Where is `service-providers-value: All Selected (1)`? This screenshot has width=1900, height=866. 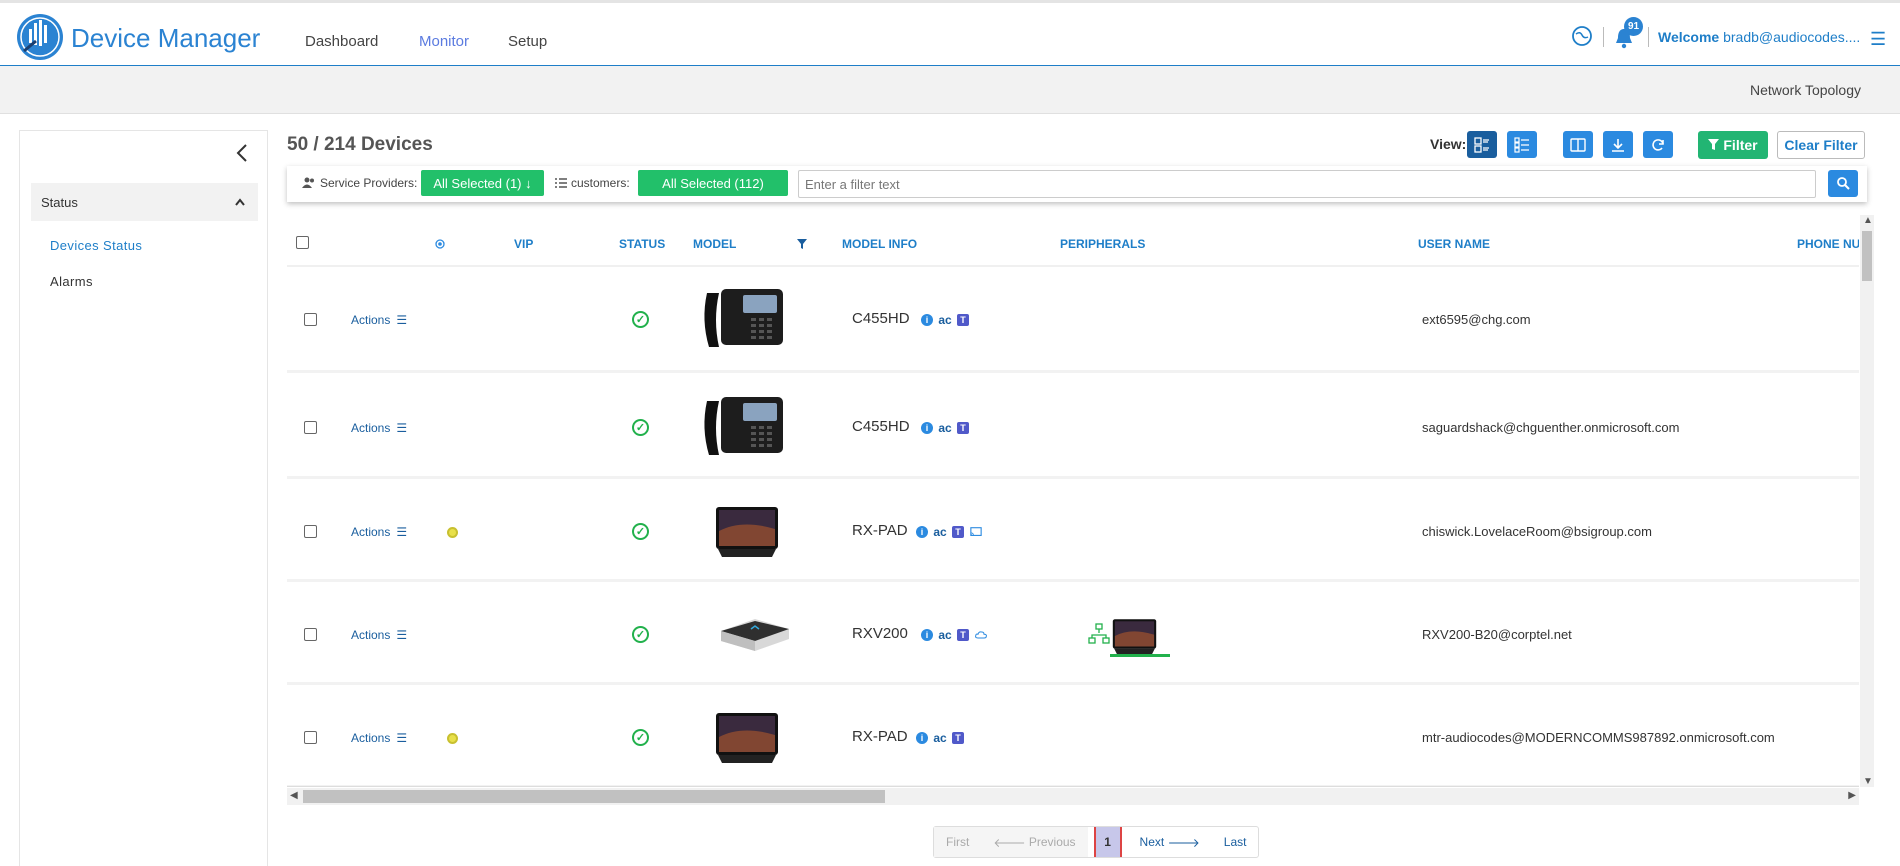 service-providers-value: All Selected (1) is located at coordinates (477, 183).